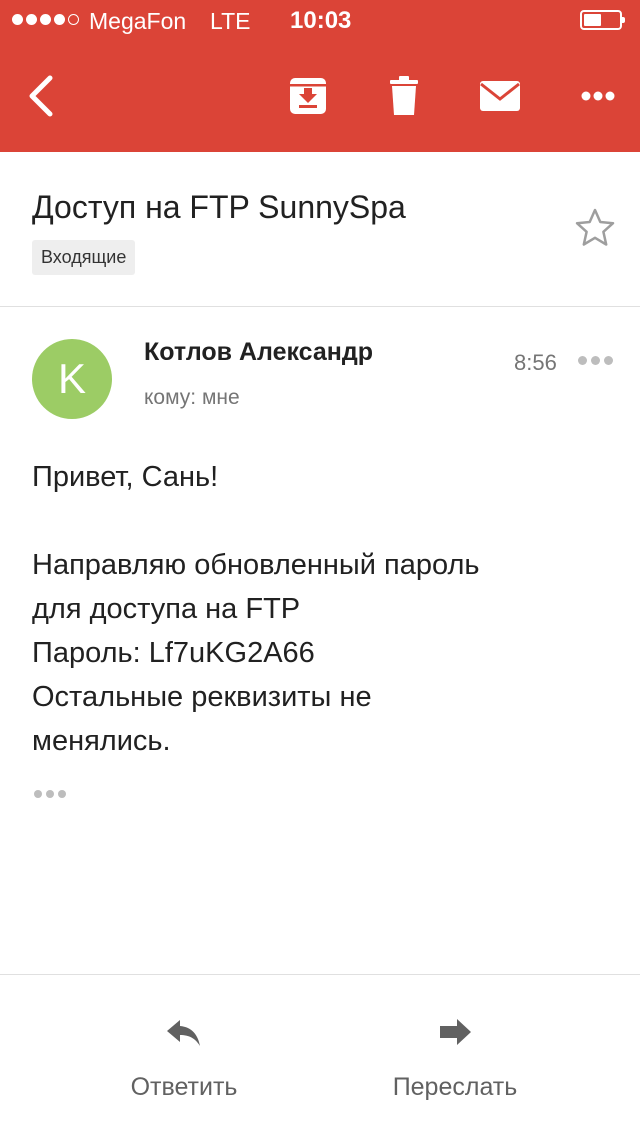  What do you see at coordinates (320, 229) in the screenshot?
I see `subject-header: Доступ на FTP SunnySpa Входящие` at bounding box center [320, 229].